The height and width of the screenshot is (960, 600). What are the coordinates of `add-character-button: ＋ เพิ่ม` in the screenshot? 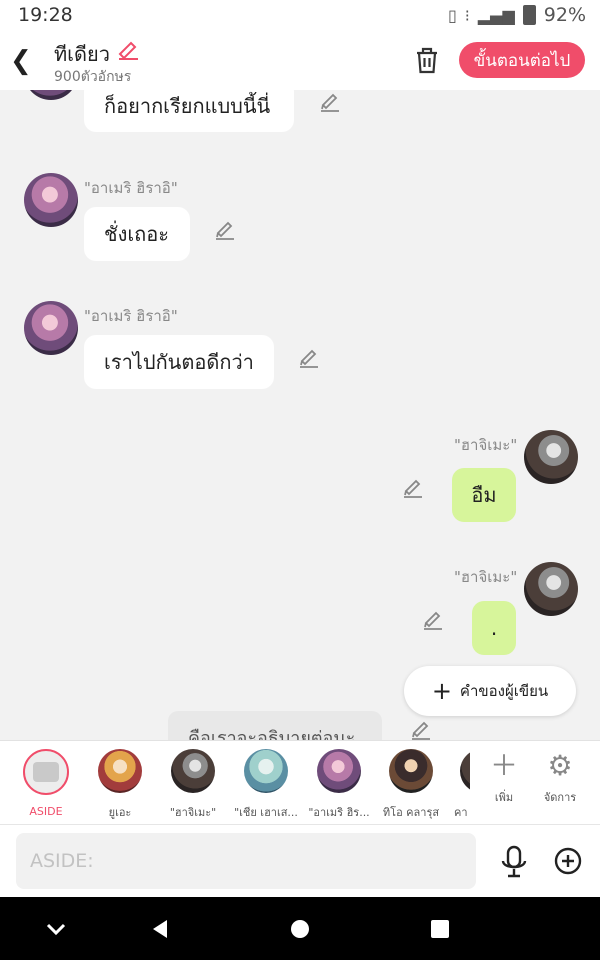 It's located at (504, 777).